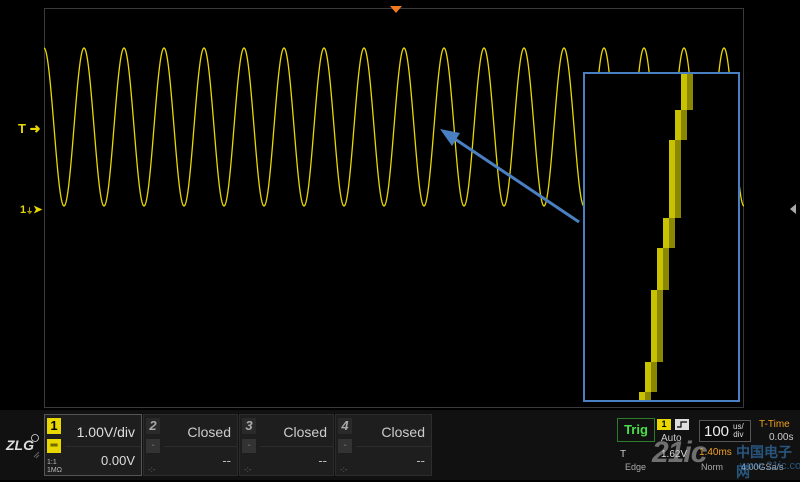 The image size is (800, 482). What do you see at coordinates (35, 128) in the screenshot?
I see `arrow-right-icon: ➜` at bounding box center [35, 128].